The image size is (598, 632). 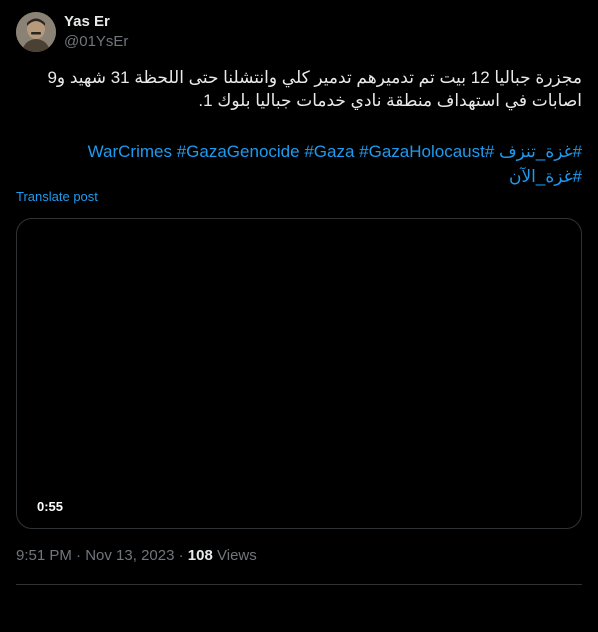 I want to click on views-count: 108, so click(x=200, y=555).